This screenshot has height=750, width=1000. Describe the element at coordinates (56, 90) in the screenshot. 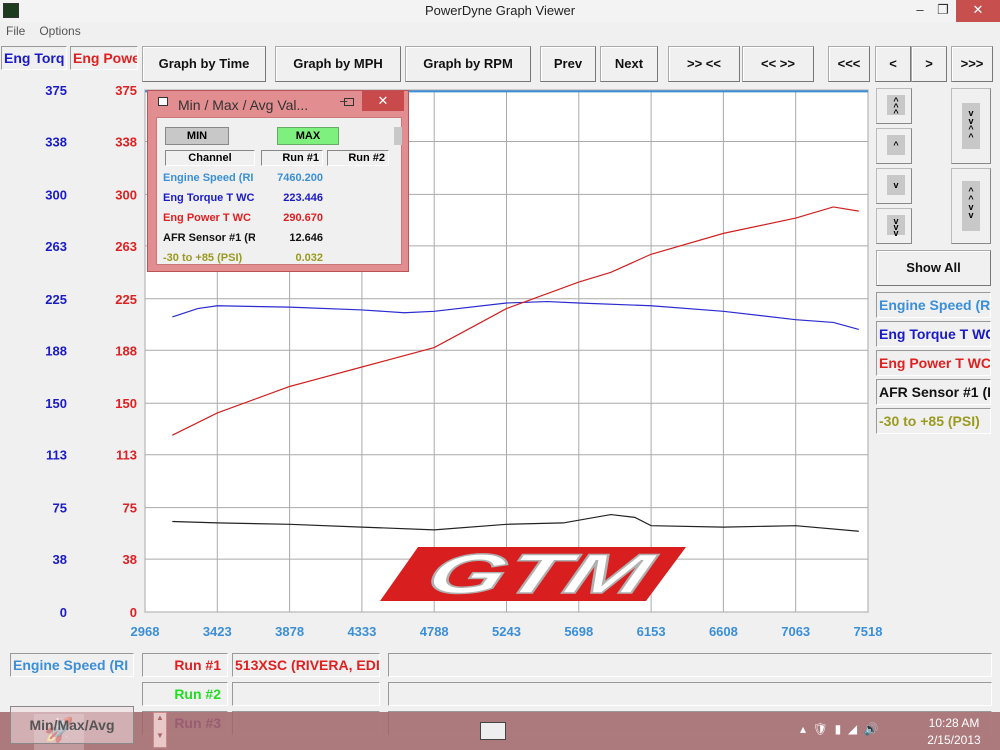

I see `y-tick-label-torque: 375` at that location.